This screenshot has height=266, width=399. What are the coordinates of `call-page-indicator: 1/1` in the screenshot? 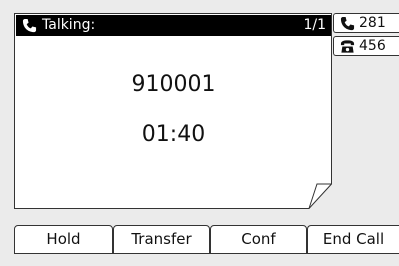 It's located at (314, 25).